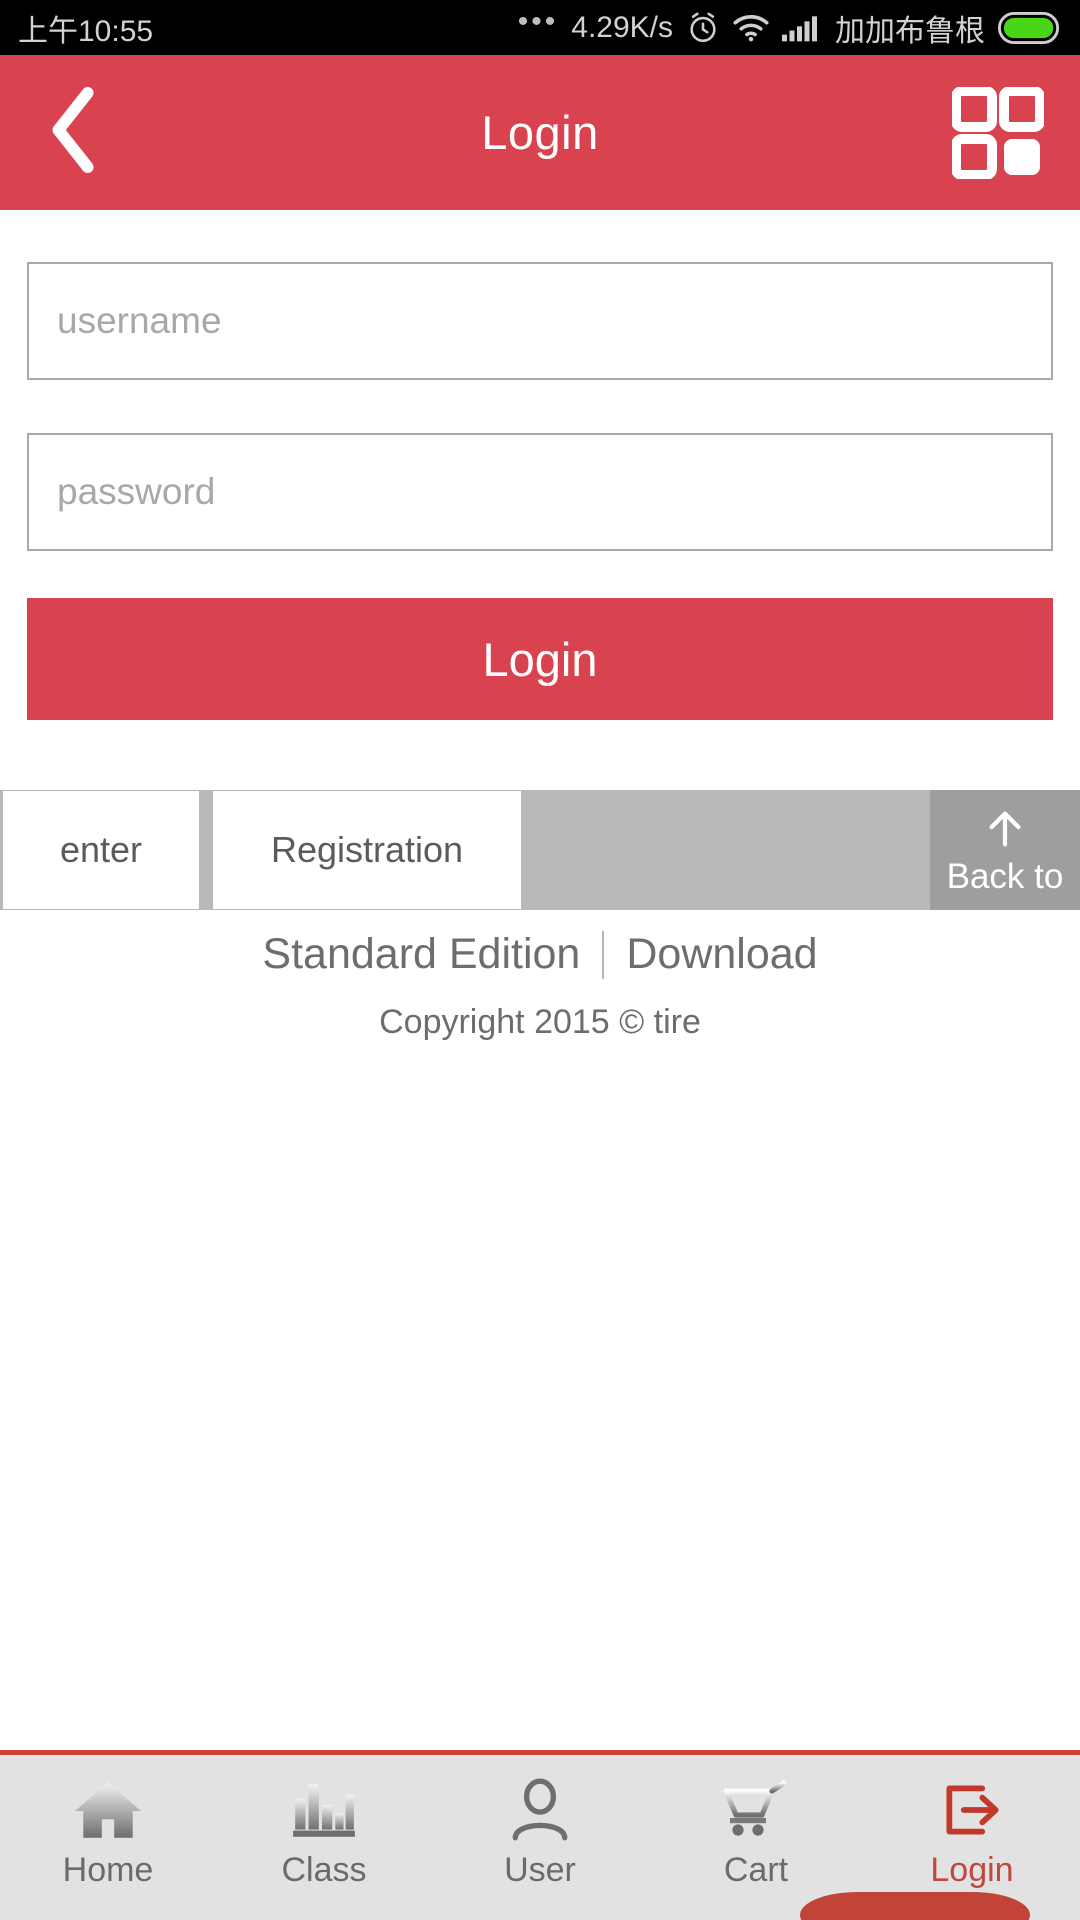 The height and width of the screenshot is (1920, 1080). I want to click on network-speed-label: 4.29K/s, so click(622, 27).